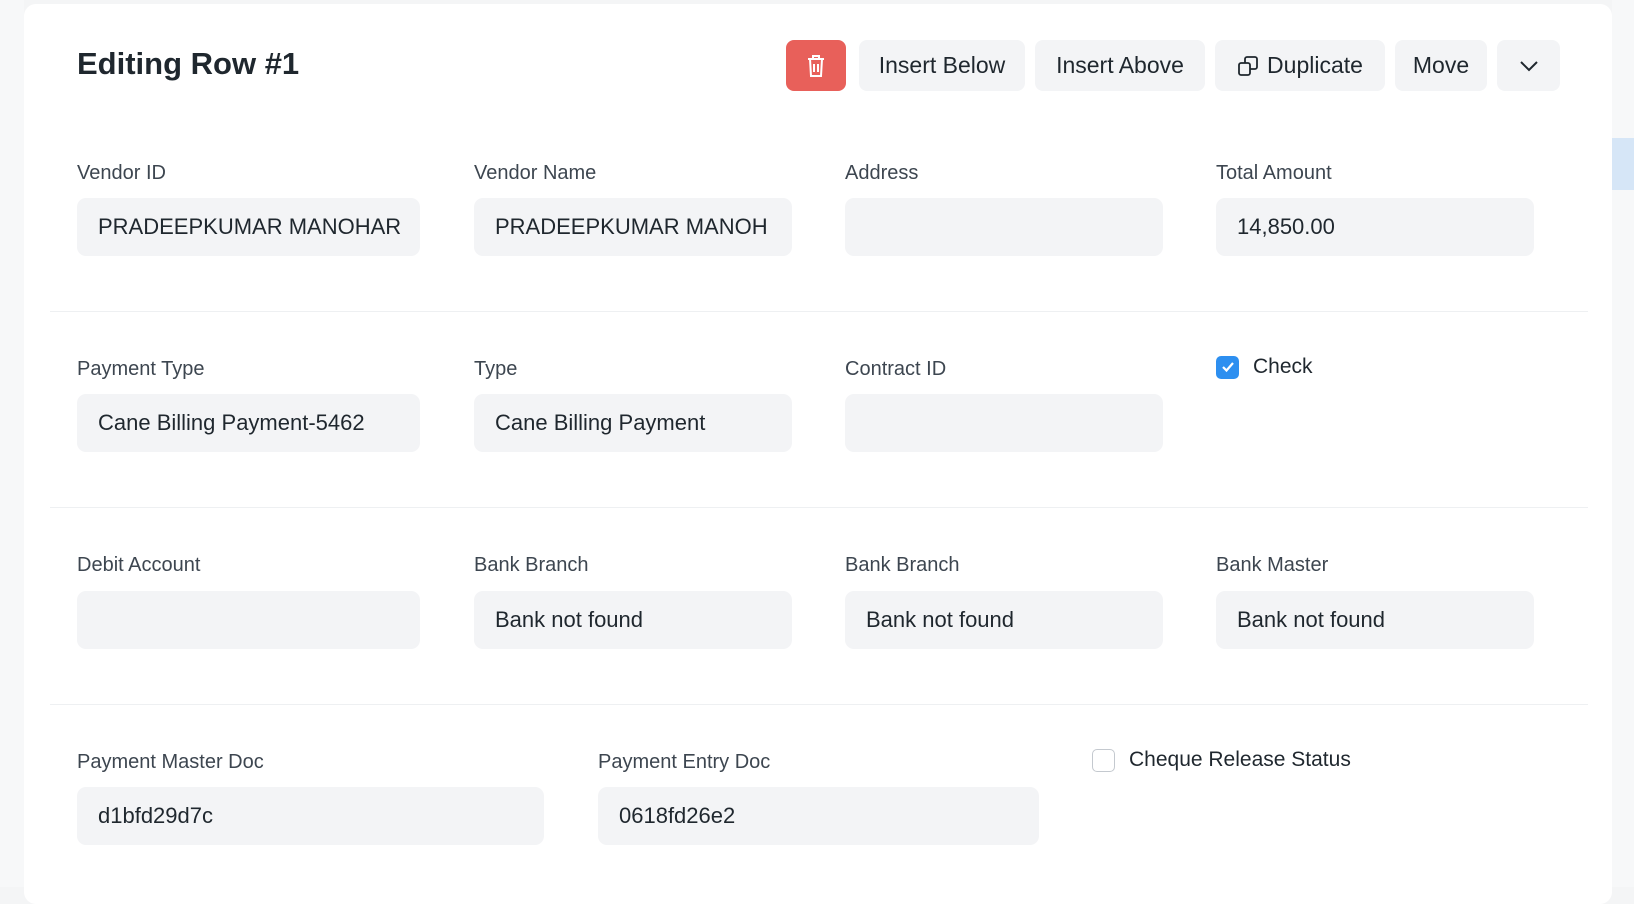 The width and height of the screenshot is (1634, 904). What do you see at coordinates (684, 762) in the screenshot?
I see `payment-entry-doc-label: Payment Entry Doc` at bounding box center [684, 762].